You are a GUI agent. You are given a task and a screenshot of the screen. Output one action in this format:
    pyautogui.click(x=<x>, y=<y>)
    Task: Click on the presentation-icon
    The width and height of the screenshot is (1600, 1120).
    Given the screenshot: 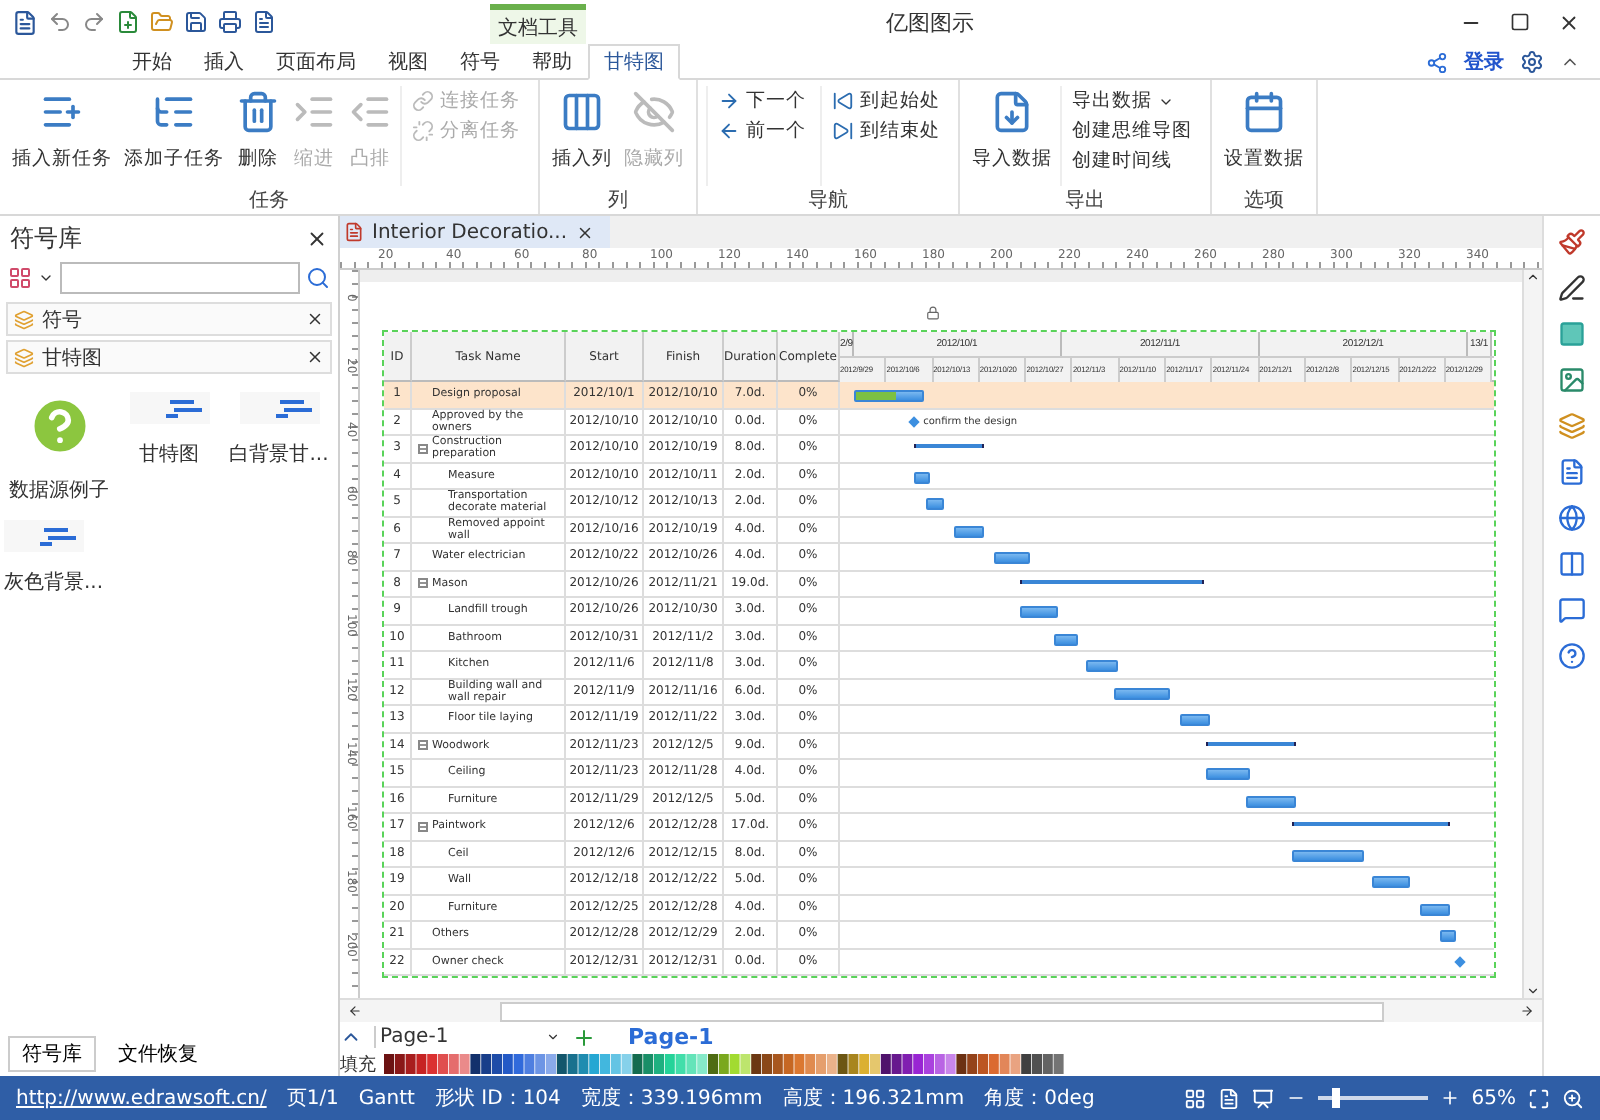 What is the action you would take?
    pyautogui.click(x=1262, y=1098)
    